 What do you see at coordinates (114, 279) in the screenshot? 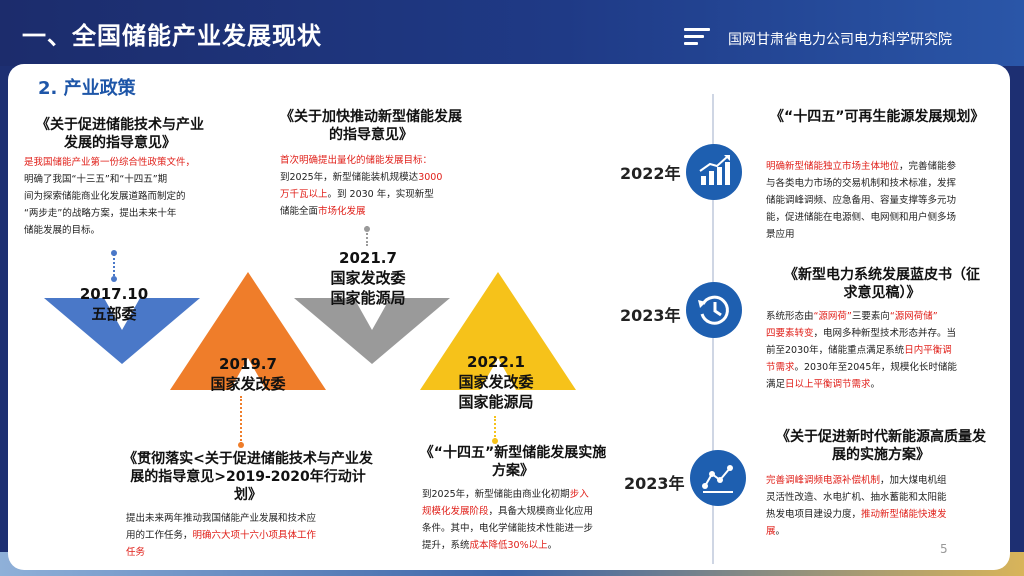
I see `dot-2017b` at bounding box center [114, 279].